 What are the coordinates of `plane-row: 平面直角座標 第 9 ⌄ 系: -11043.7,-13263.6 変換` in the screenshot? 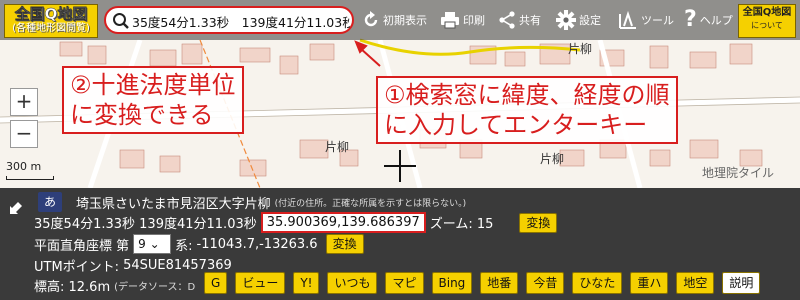 It's located at (199, 244).